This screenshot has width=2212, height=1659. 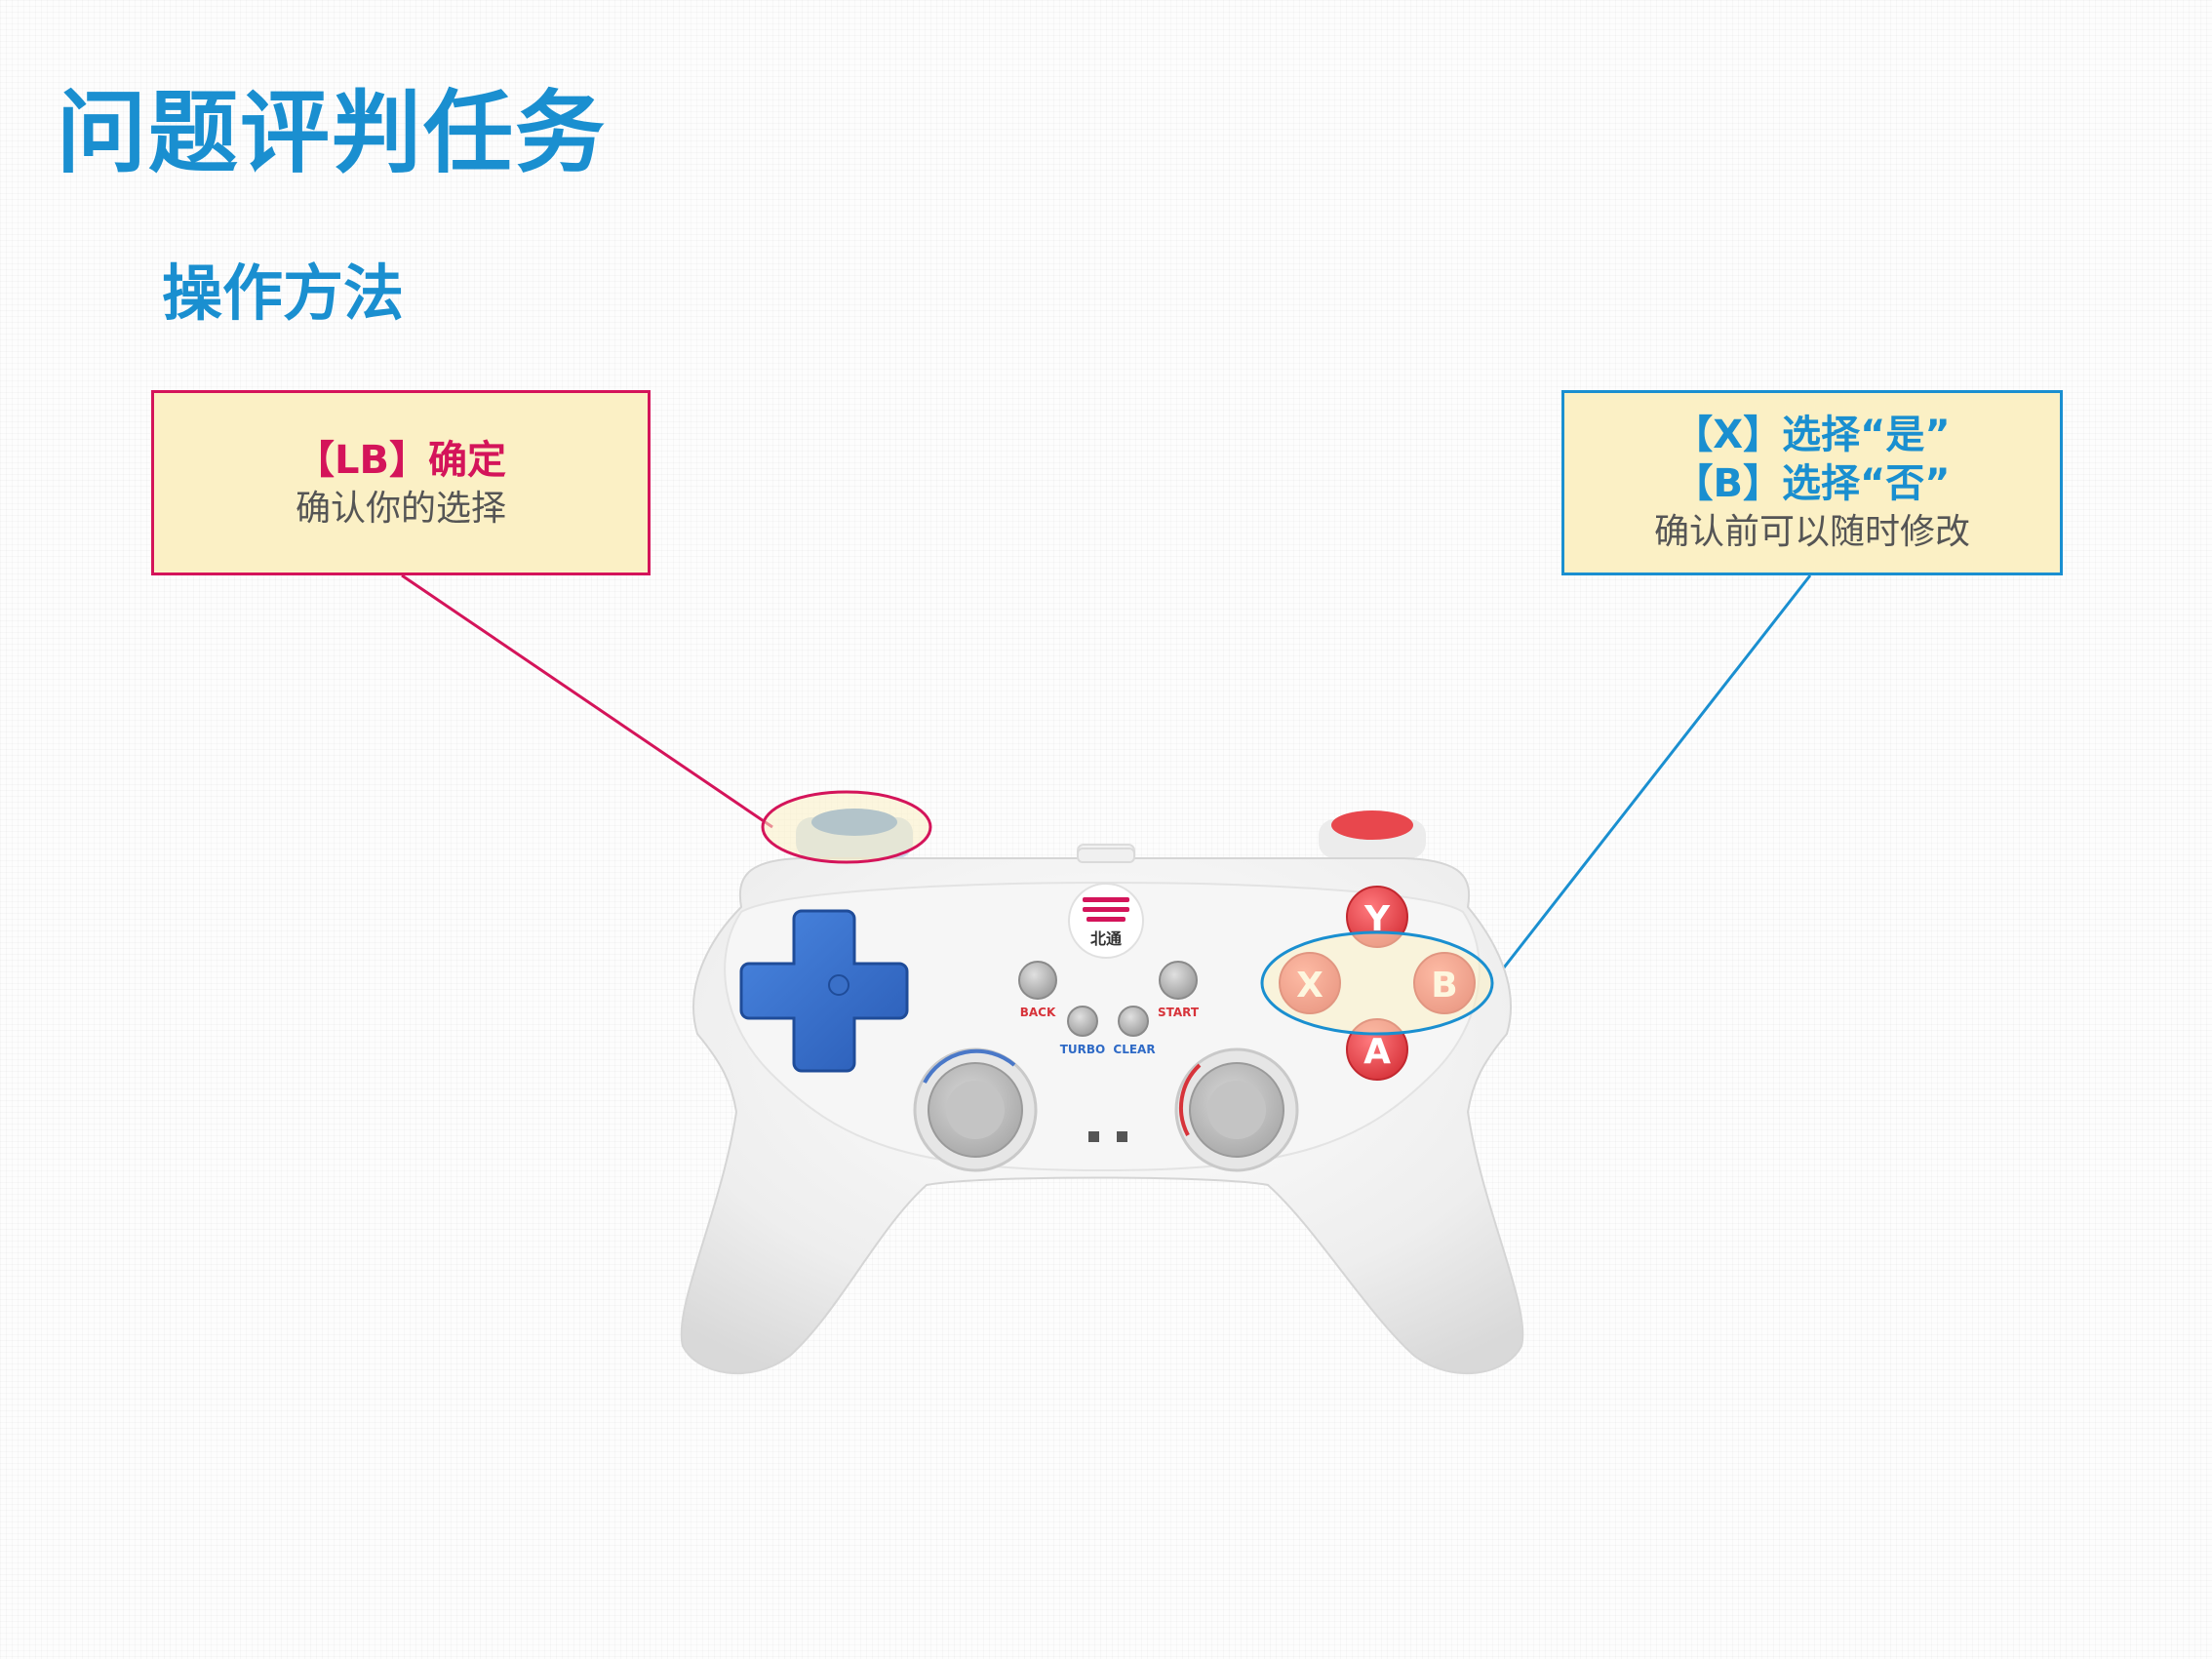 What do you see at coordinates (1133, 1021) in the screenshot?
I see `clear-button` at bounding box center [1133, 1021].